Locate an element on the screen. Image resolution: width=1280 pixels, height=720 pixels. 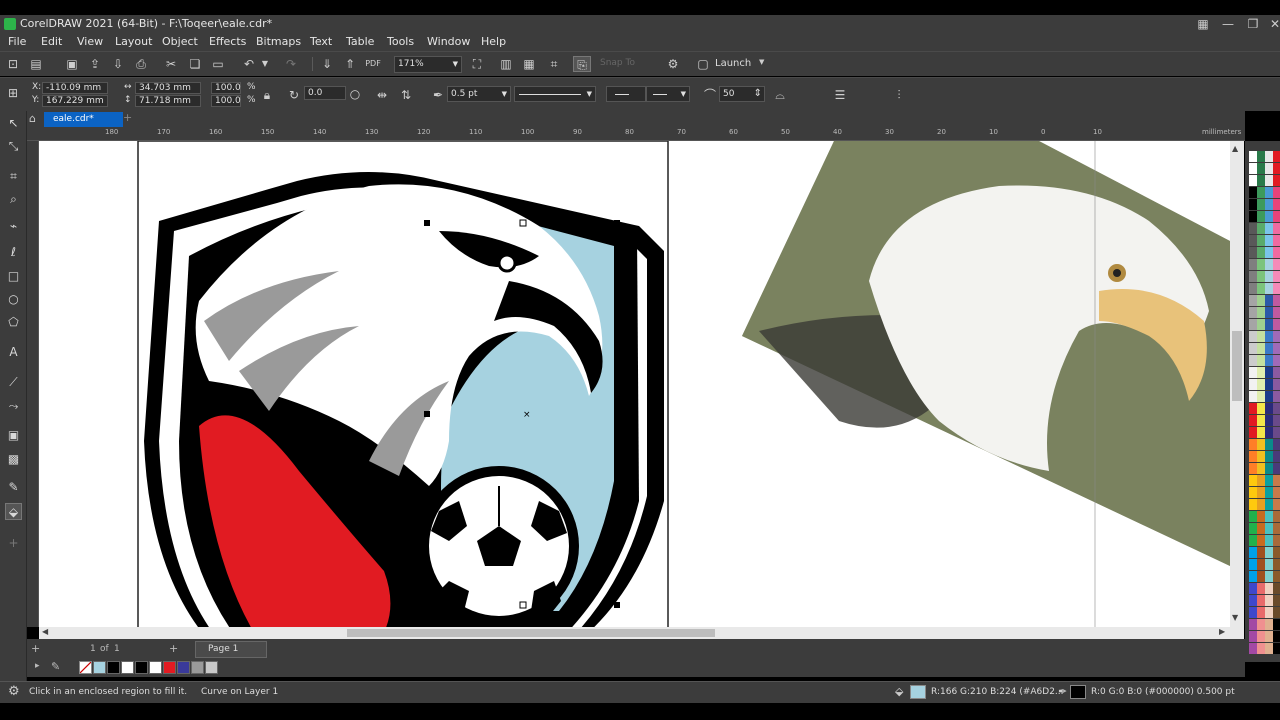
end-arrowhead-select: ▼ is located at coordinates (668, 94).